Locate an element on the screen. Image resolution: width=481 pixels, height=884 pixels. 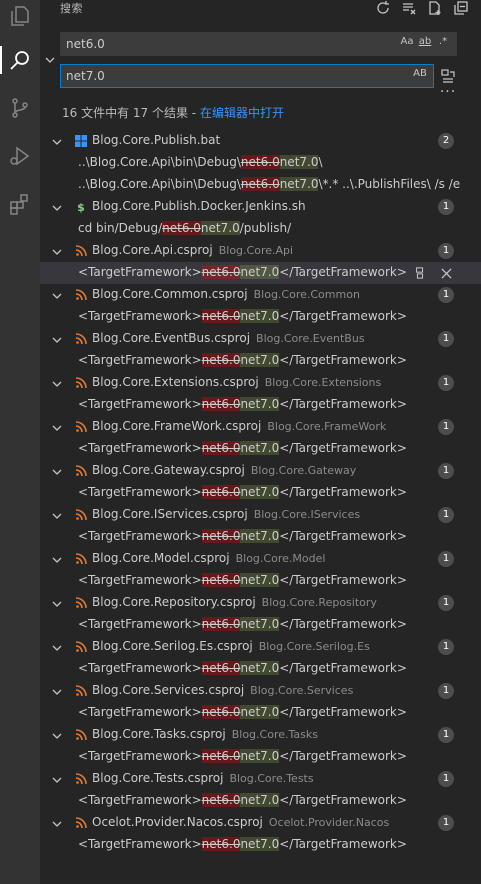
more-options-icon: ··· is located at coordinates (448, 93).